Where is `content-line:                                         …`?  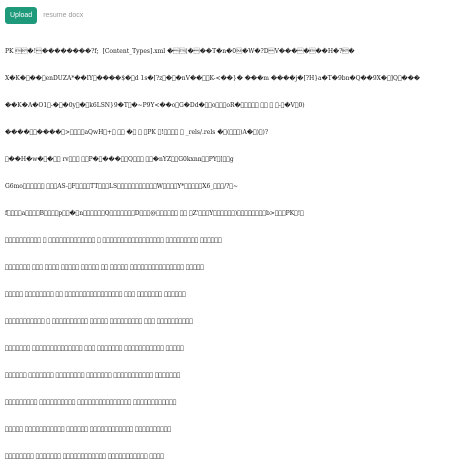 content-line:                                         … is located at coordinates (95, 294).